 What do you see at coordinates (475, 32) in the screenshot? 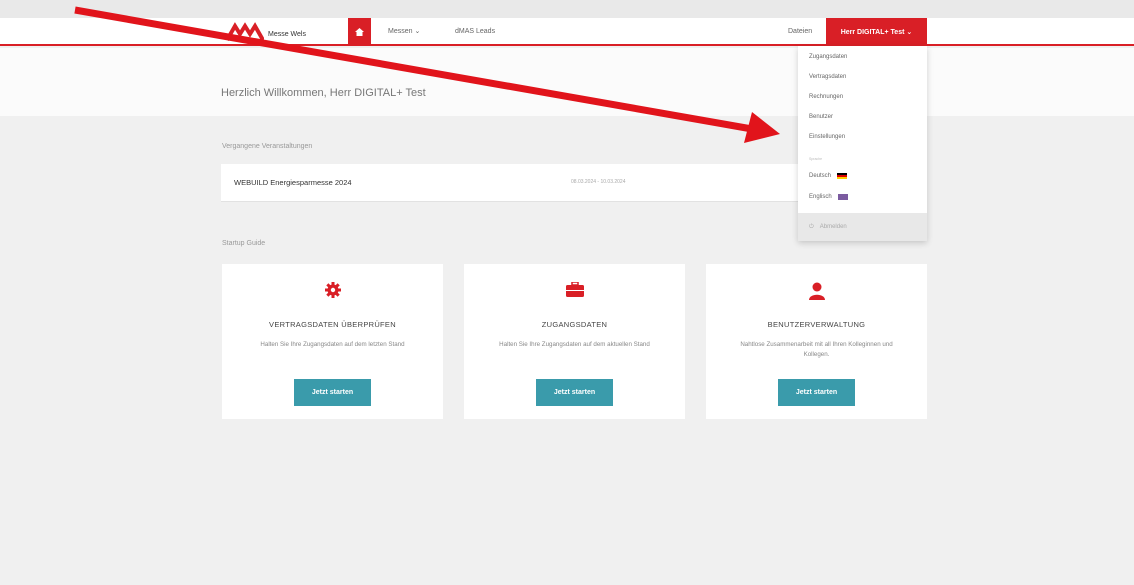
I see `nav-dmas-leads: dMAS Leads` at bounding box center [475, 32].